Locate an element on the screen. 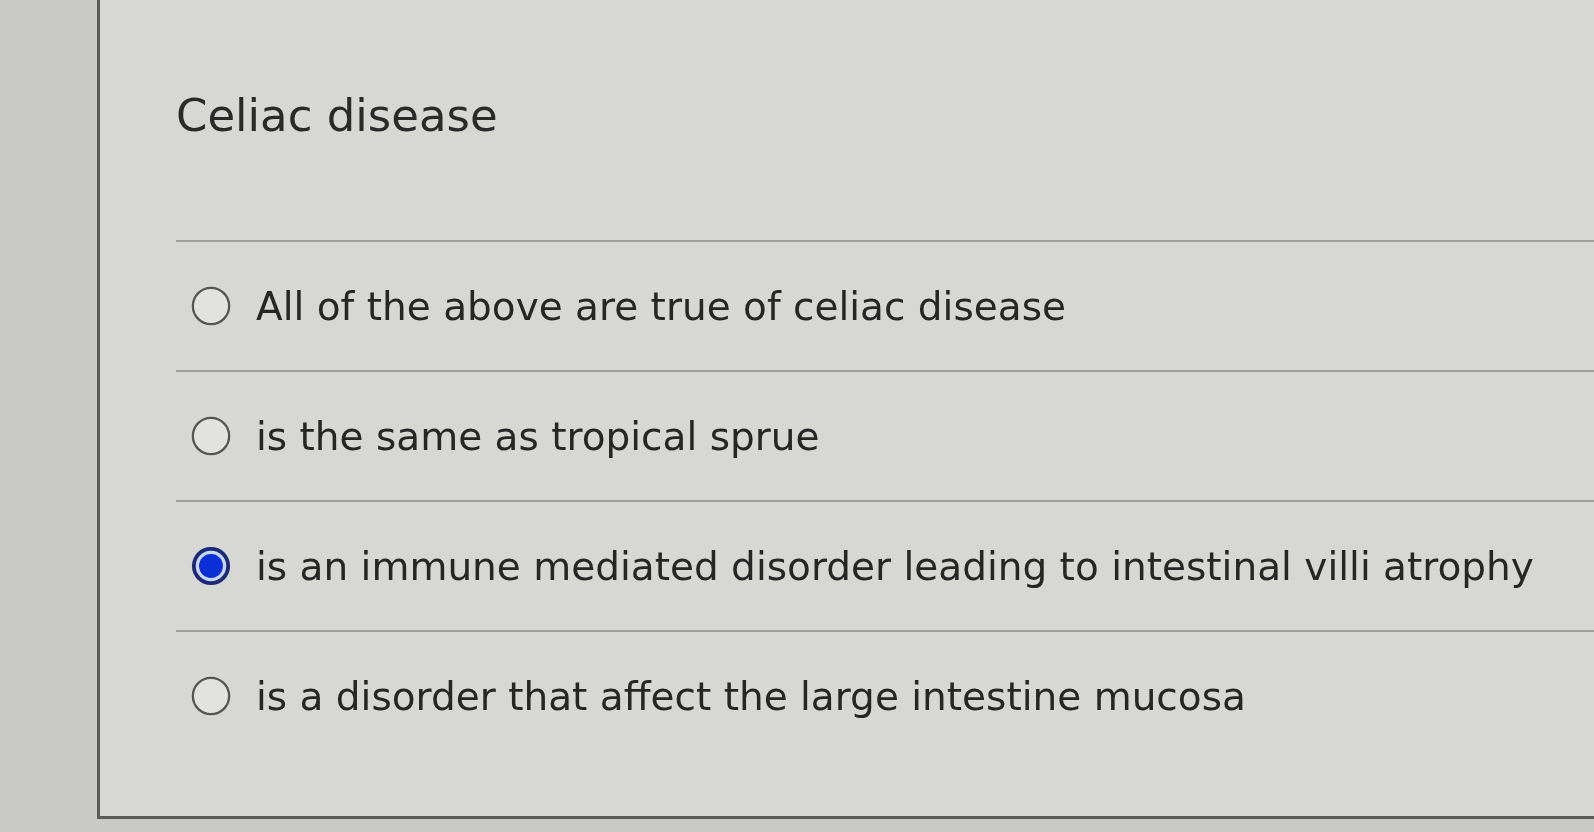  option-label: is an immune mediated disorder leading to intestinal villi atrophy is located at coordinates (895, 566).